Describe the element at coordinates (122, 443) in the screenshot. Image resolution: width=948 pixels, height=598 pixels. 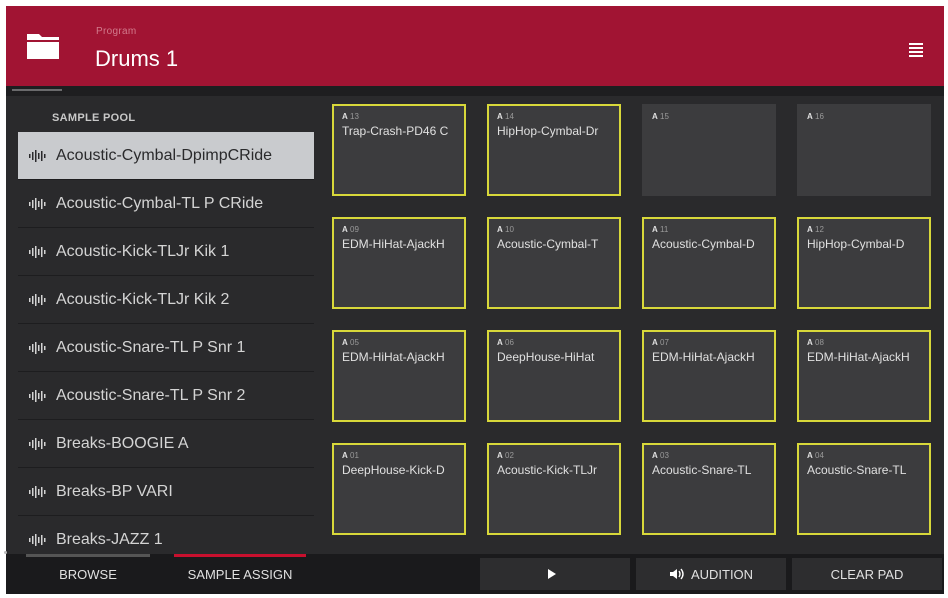
I see `sample-name: Breaks-BOOGIE A` at that location.